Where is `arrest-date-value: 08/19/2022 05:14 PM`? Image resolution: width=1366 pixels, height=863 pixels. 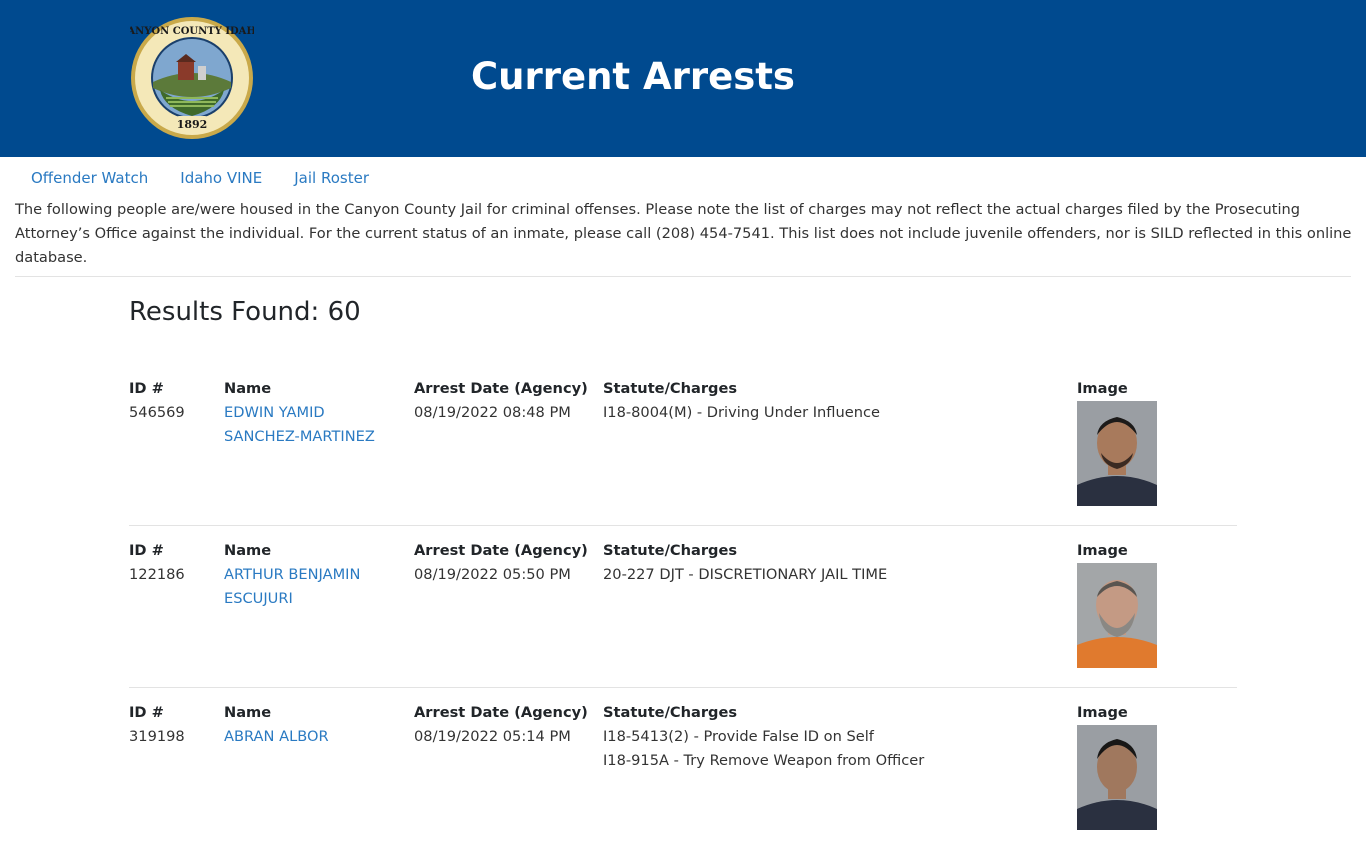
arrest-date-value: 08/19/2022 05:14 PM is located at coordinates (492, 736).